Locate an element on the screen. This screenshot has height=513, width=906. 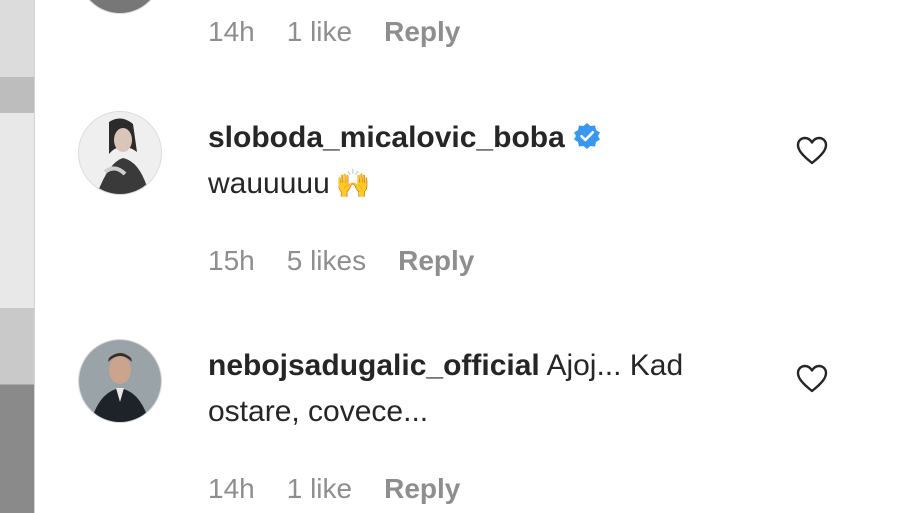
comment-meta-row: 15h 5 likes Reply is located at coordinates (341, 261).